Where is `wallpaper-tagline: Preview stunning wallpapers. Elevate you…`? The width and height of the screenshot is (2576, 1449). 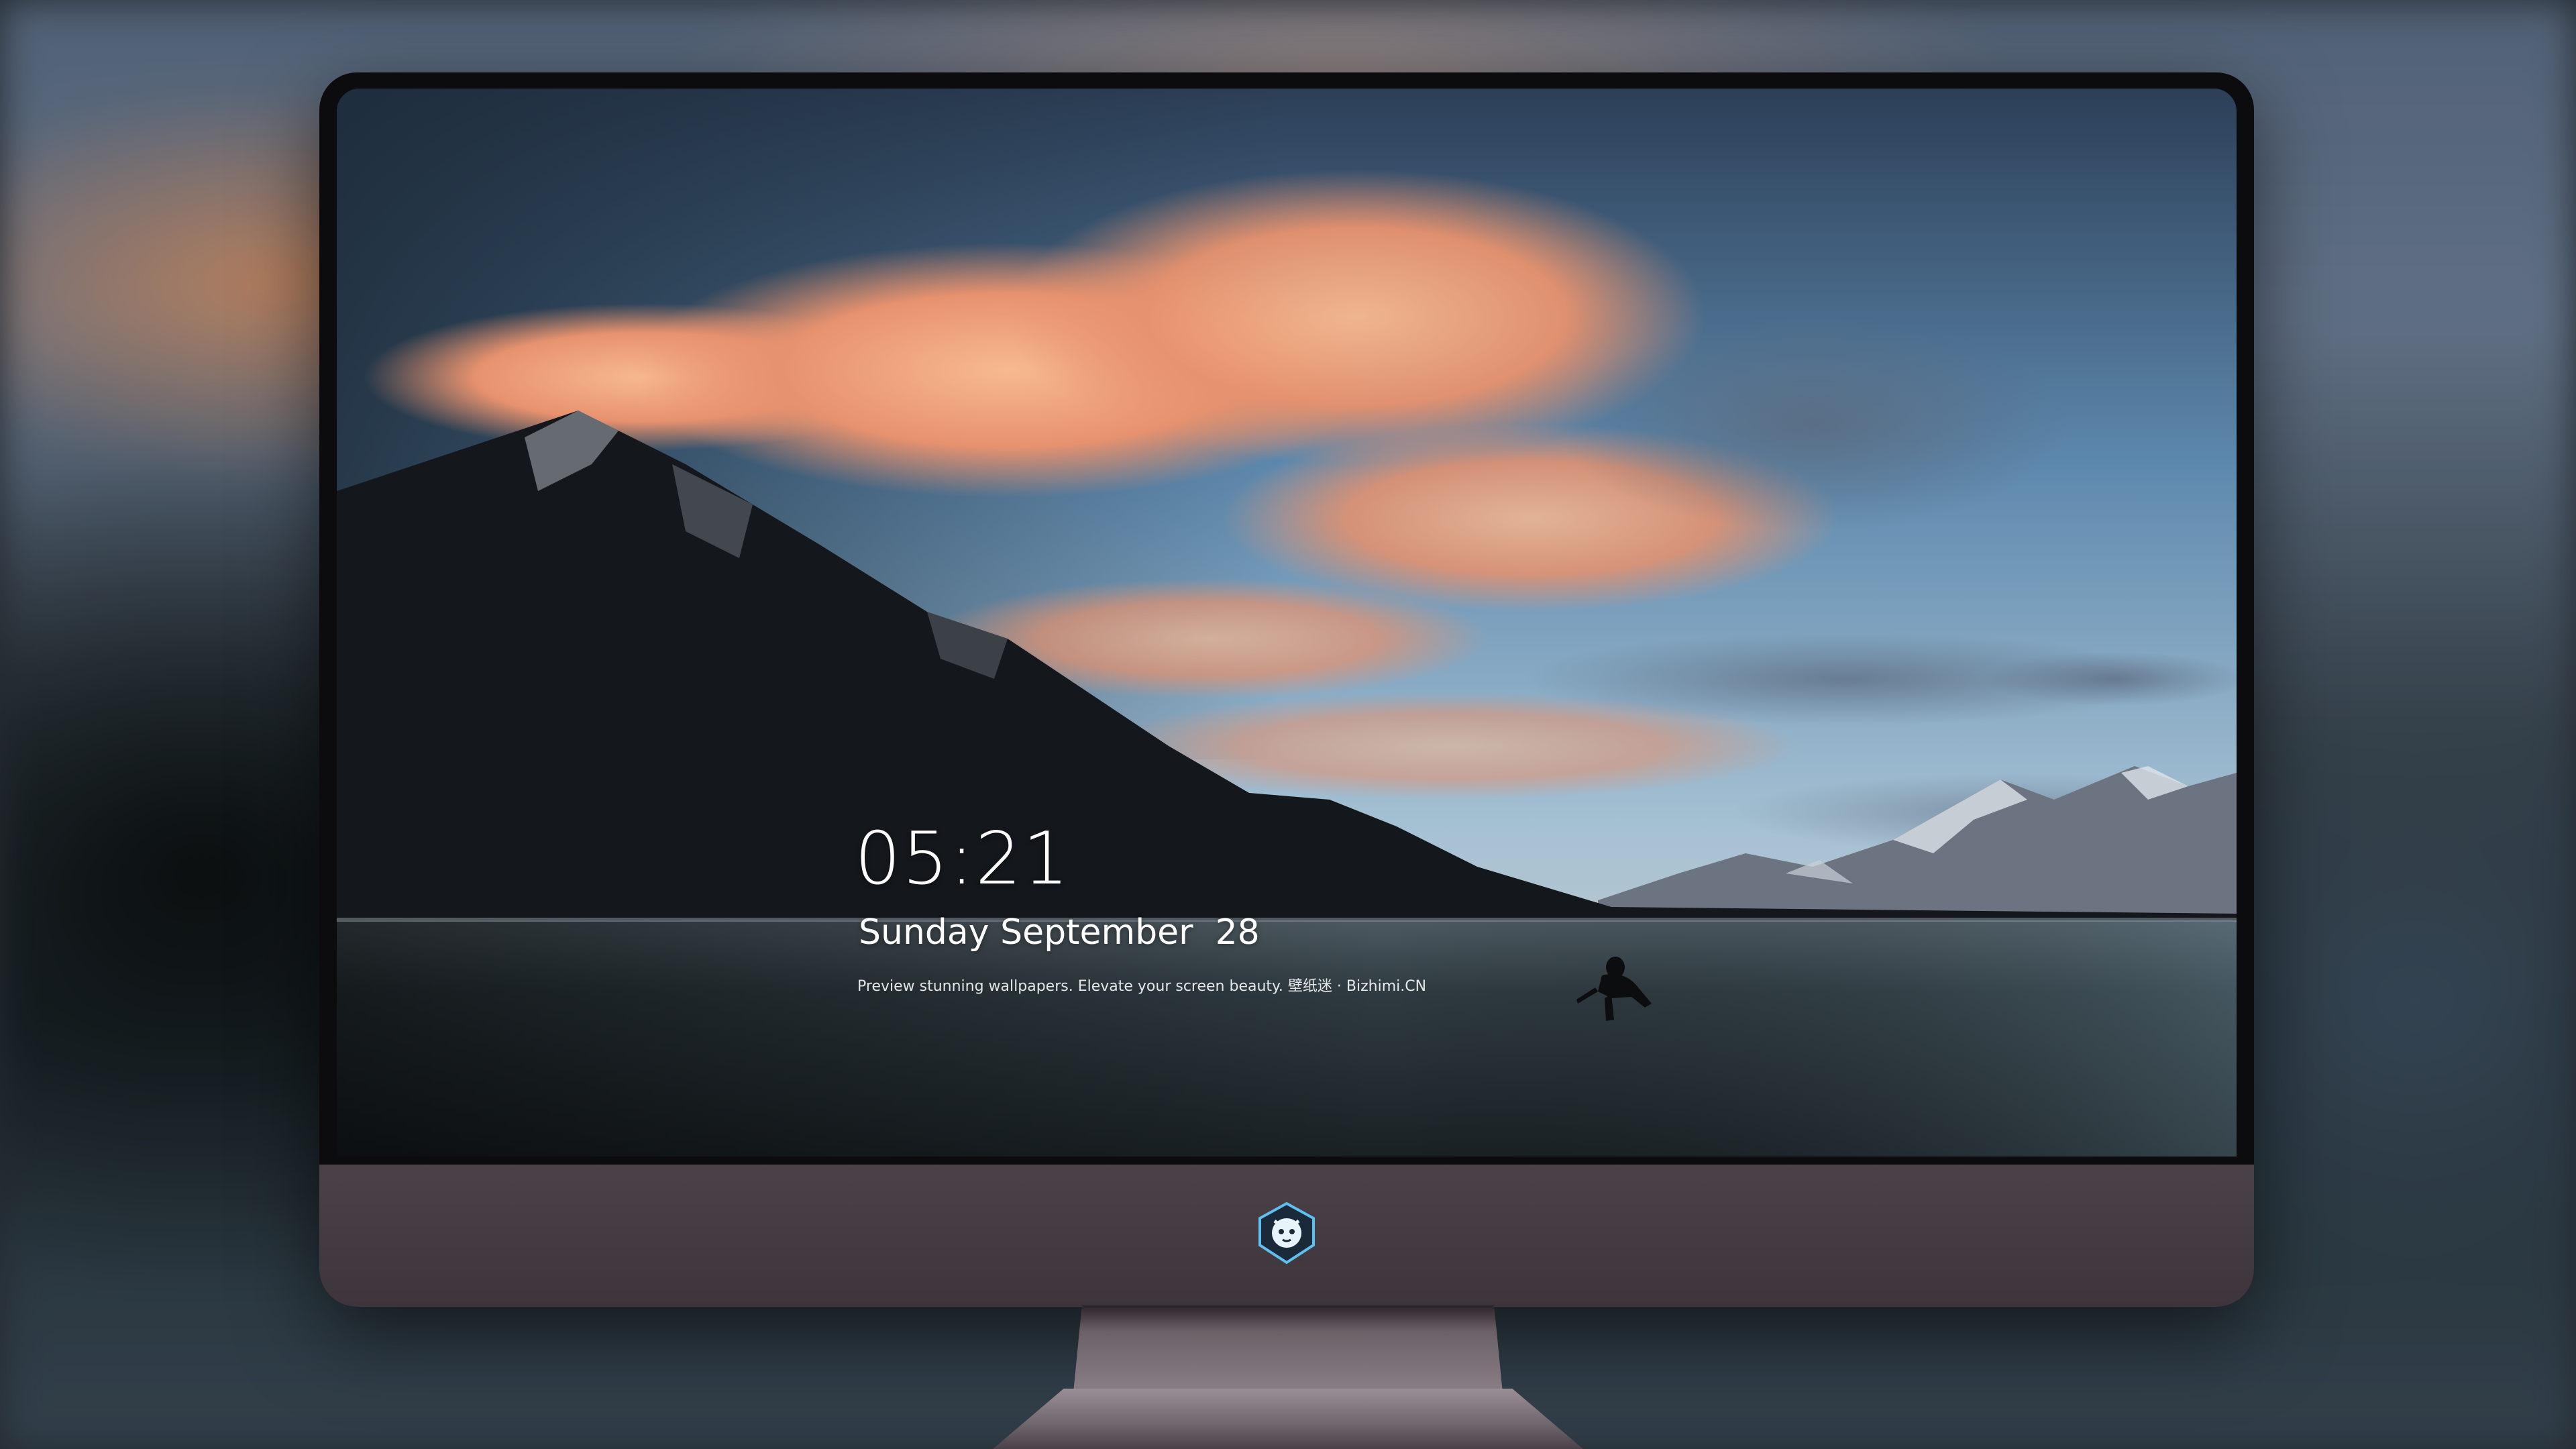 wallpaper-tagline: Preview stunning wallpapers. Elevate you… is located at coordinates (1142, 986).